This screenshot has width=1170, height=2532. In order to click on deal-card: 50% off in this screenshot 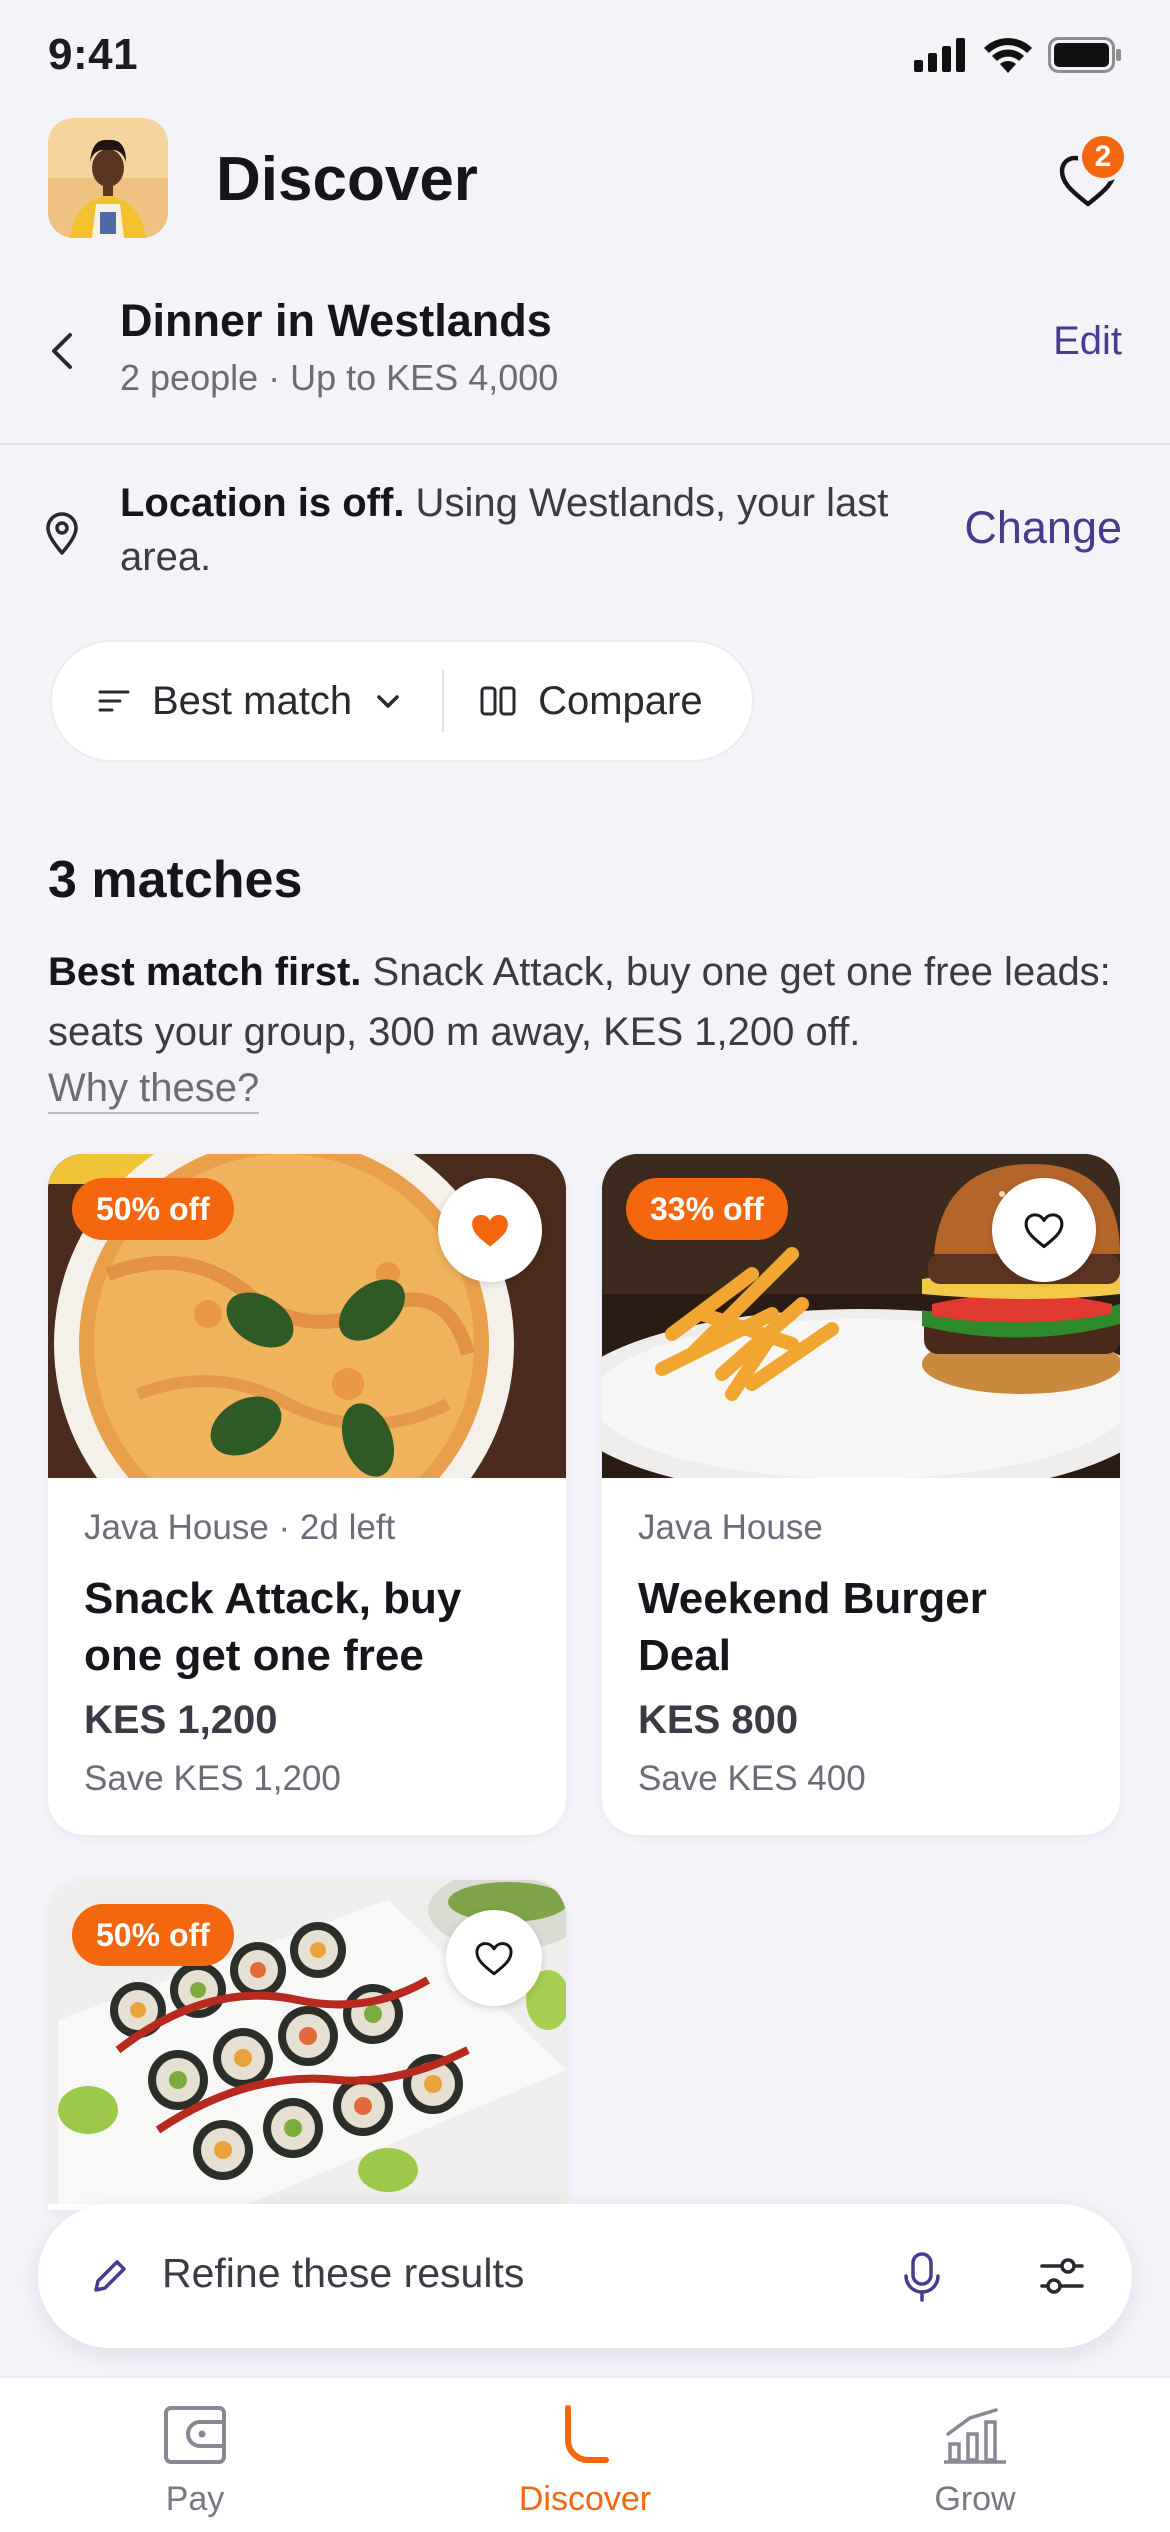, I will do `click(307, 2045)`.